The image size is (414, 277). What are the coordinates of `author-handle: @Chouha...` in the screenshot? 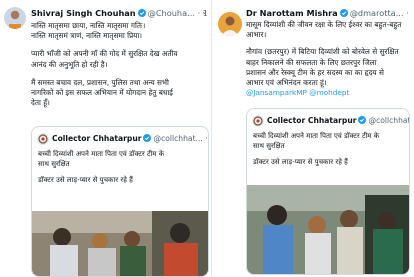 It's located at (171, 13).